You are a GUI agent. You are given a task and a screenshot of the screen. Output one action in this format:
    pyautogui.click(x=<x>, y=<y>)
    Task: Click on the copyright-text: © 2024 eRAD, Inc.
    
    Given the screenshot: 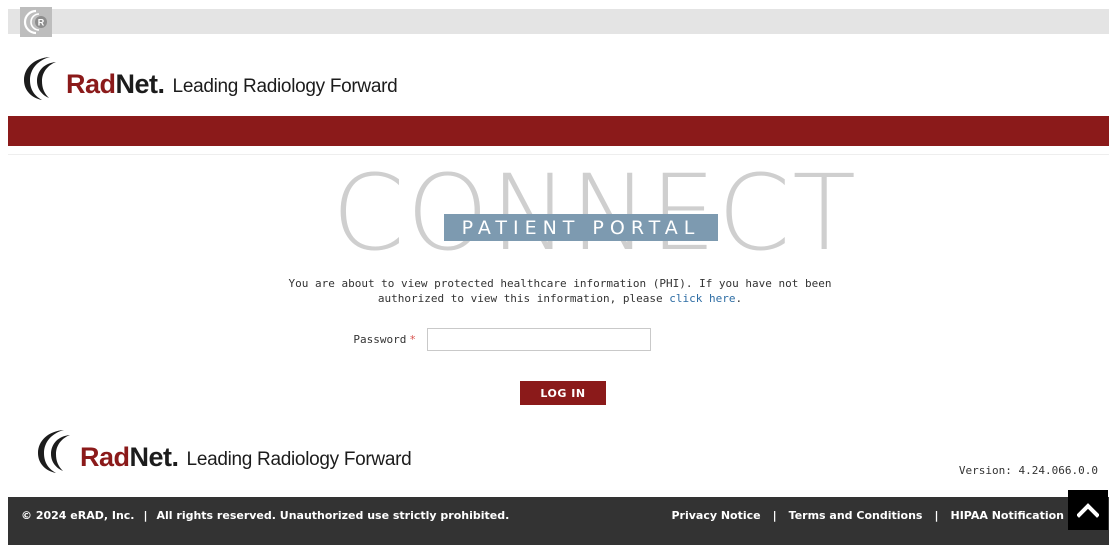 What is the action you would take?
    pyautogui.click(x=78, y=515)
    